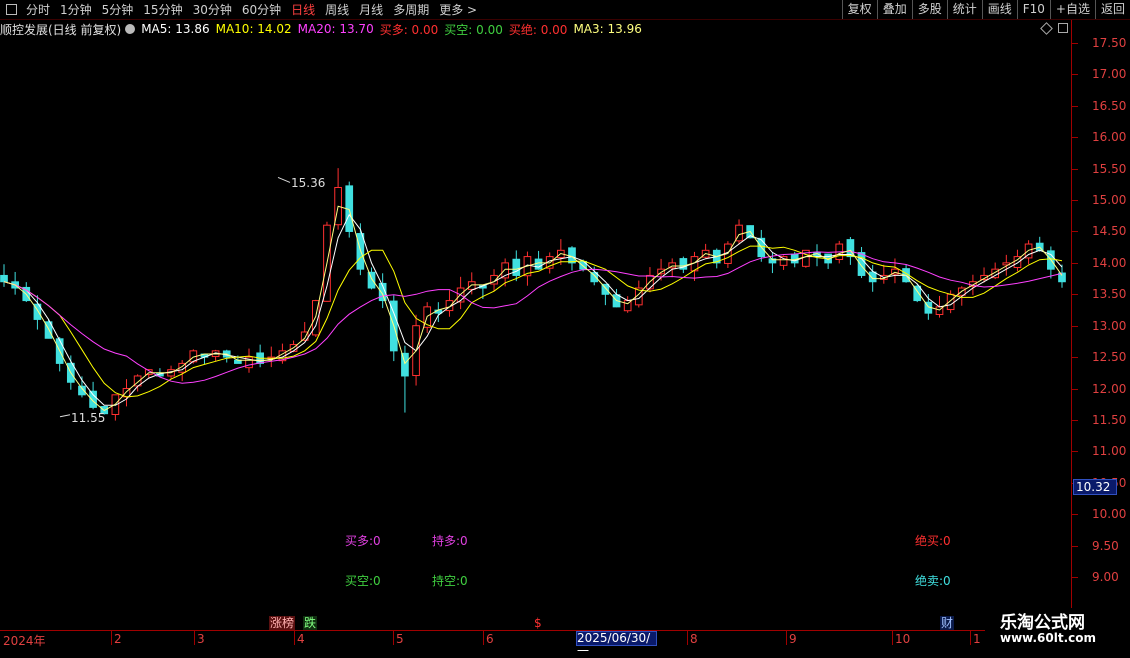  Describe the element at coordinates (964, 9) in the screenshot. I see `toolbar-button-3: 统计` at that location.